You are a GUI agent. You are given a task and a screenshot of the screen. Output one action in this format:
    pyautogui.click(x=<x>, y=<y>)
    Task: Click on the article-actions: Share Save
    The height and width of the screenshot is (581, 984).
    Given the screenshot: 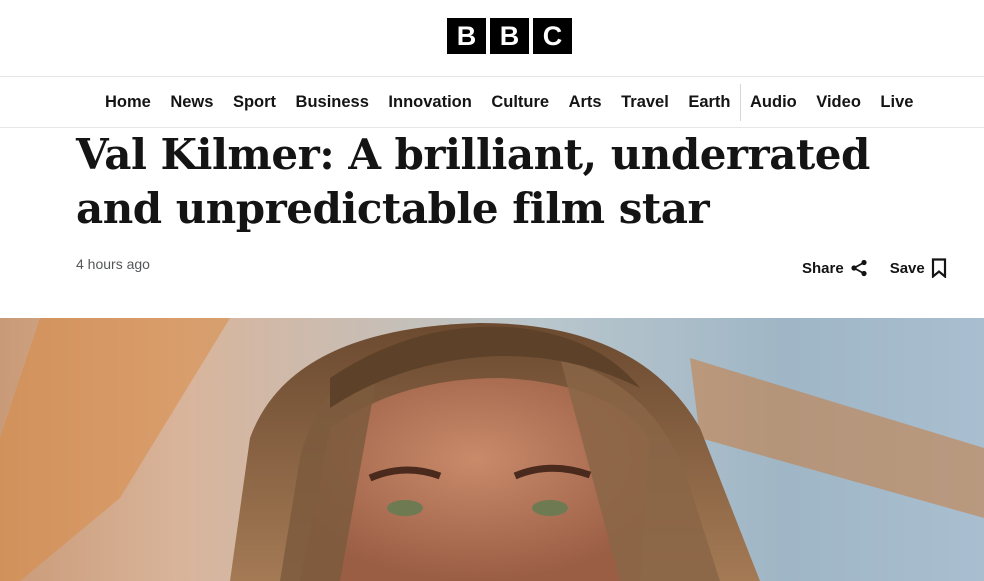 What is the action you would take?
    pyautogui.click(x=874, y=268)
    